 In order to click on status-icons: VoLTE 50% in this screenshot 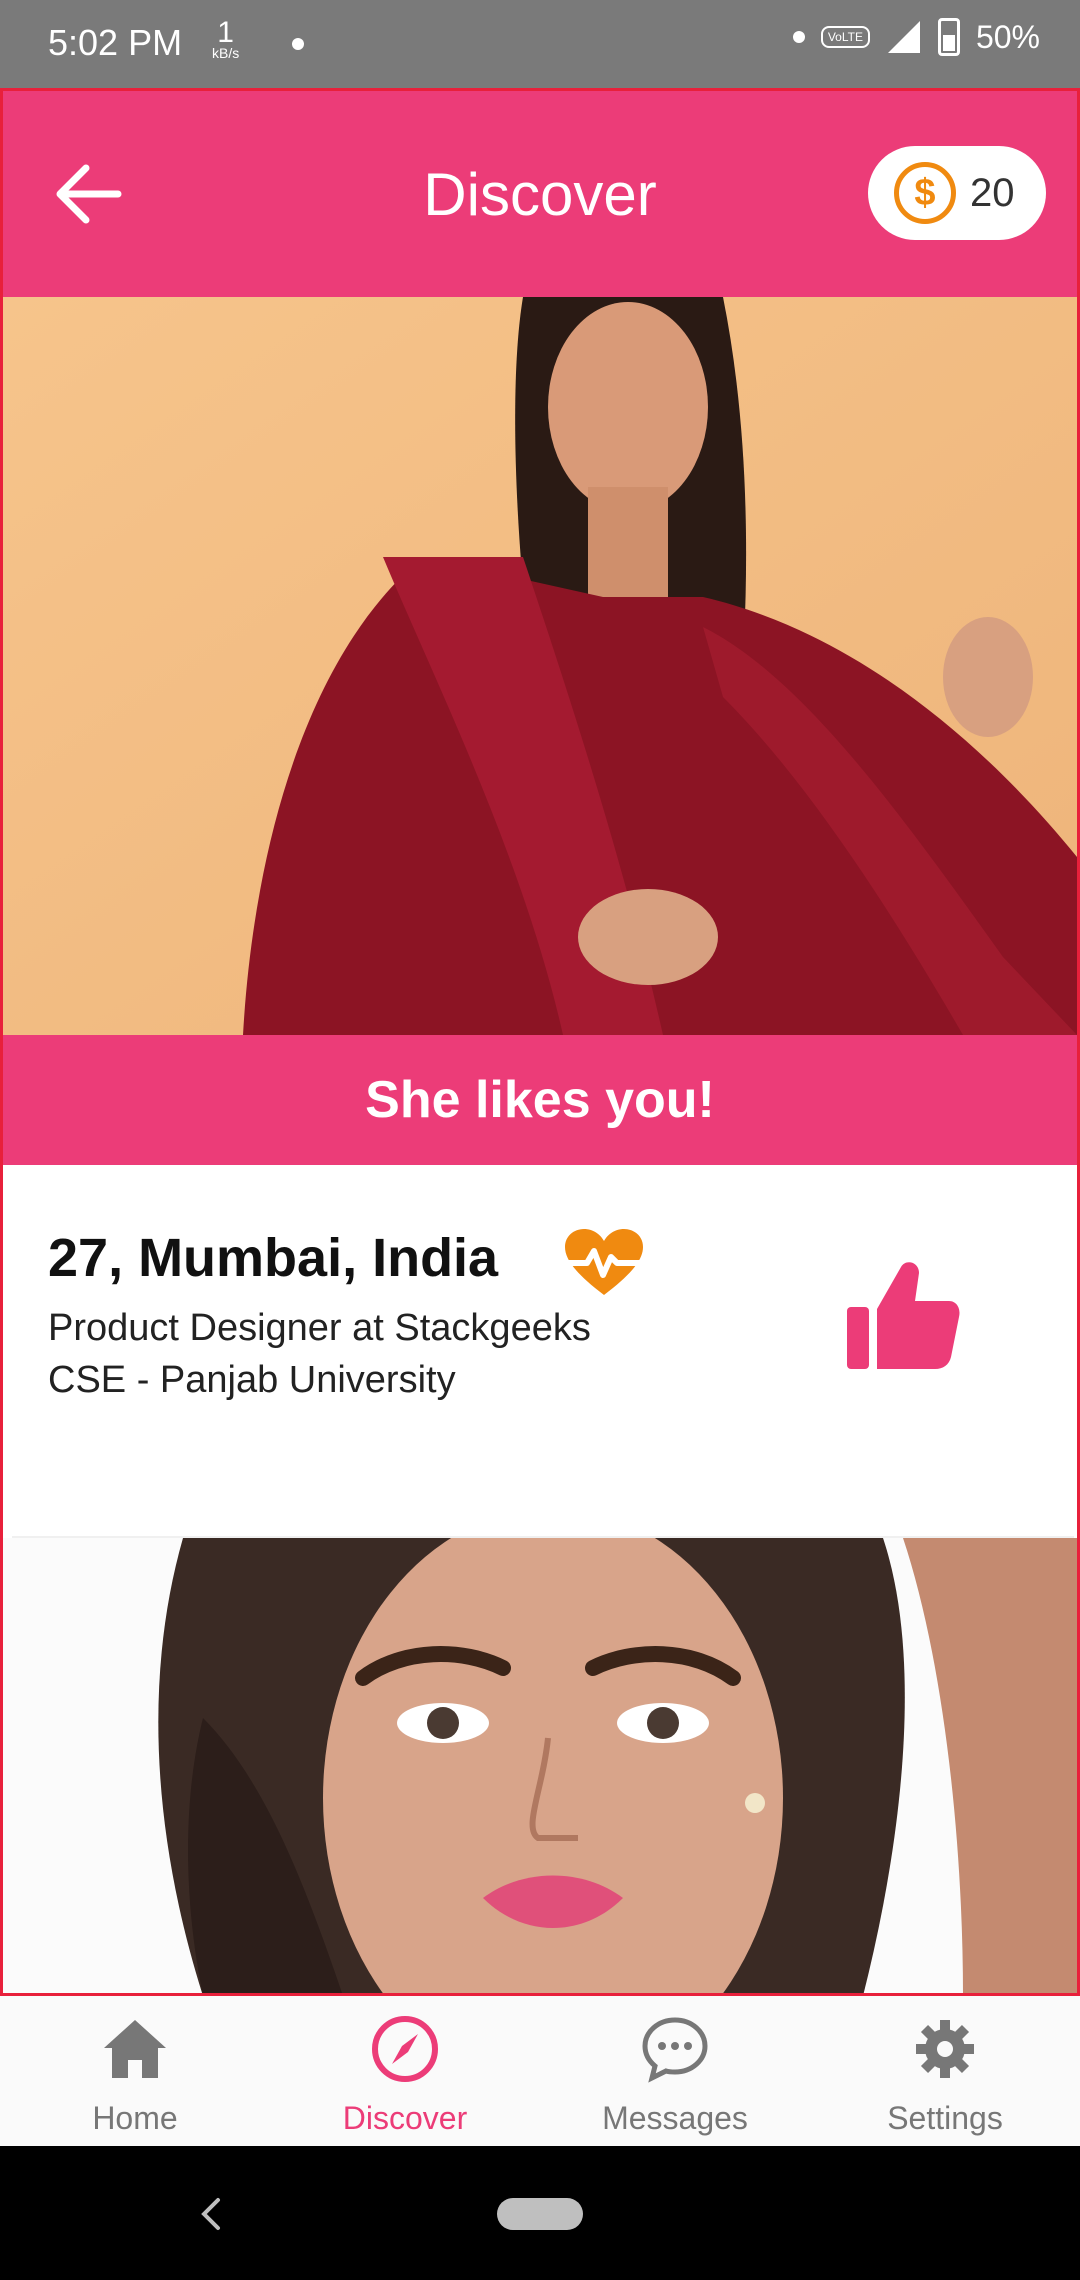, I will do `click(916, 37)`.